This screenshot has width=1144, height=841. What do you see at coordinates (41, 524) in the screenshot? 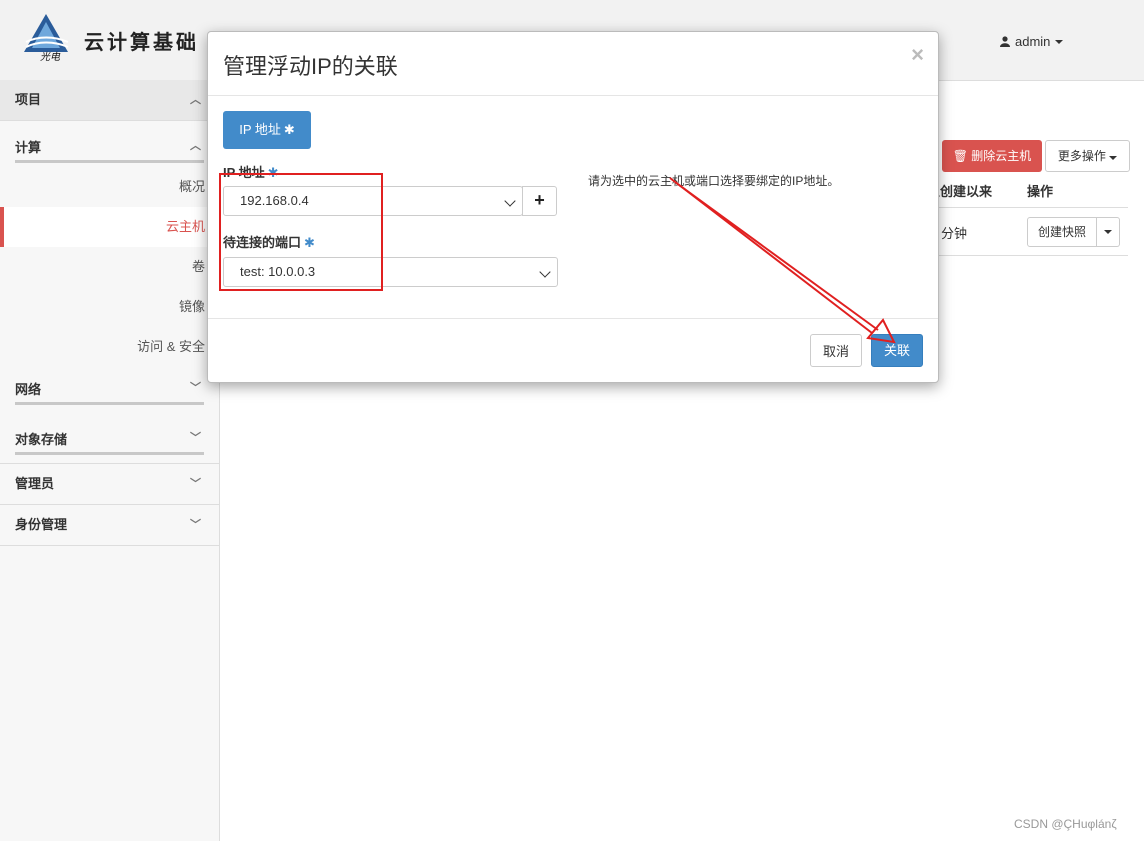
I see `sidebar-section-label: 身份管理` at bounding box center [41, 524].